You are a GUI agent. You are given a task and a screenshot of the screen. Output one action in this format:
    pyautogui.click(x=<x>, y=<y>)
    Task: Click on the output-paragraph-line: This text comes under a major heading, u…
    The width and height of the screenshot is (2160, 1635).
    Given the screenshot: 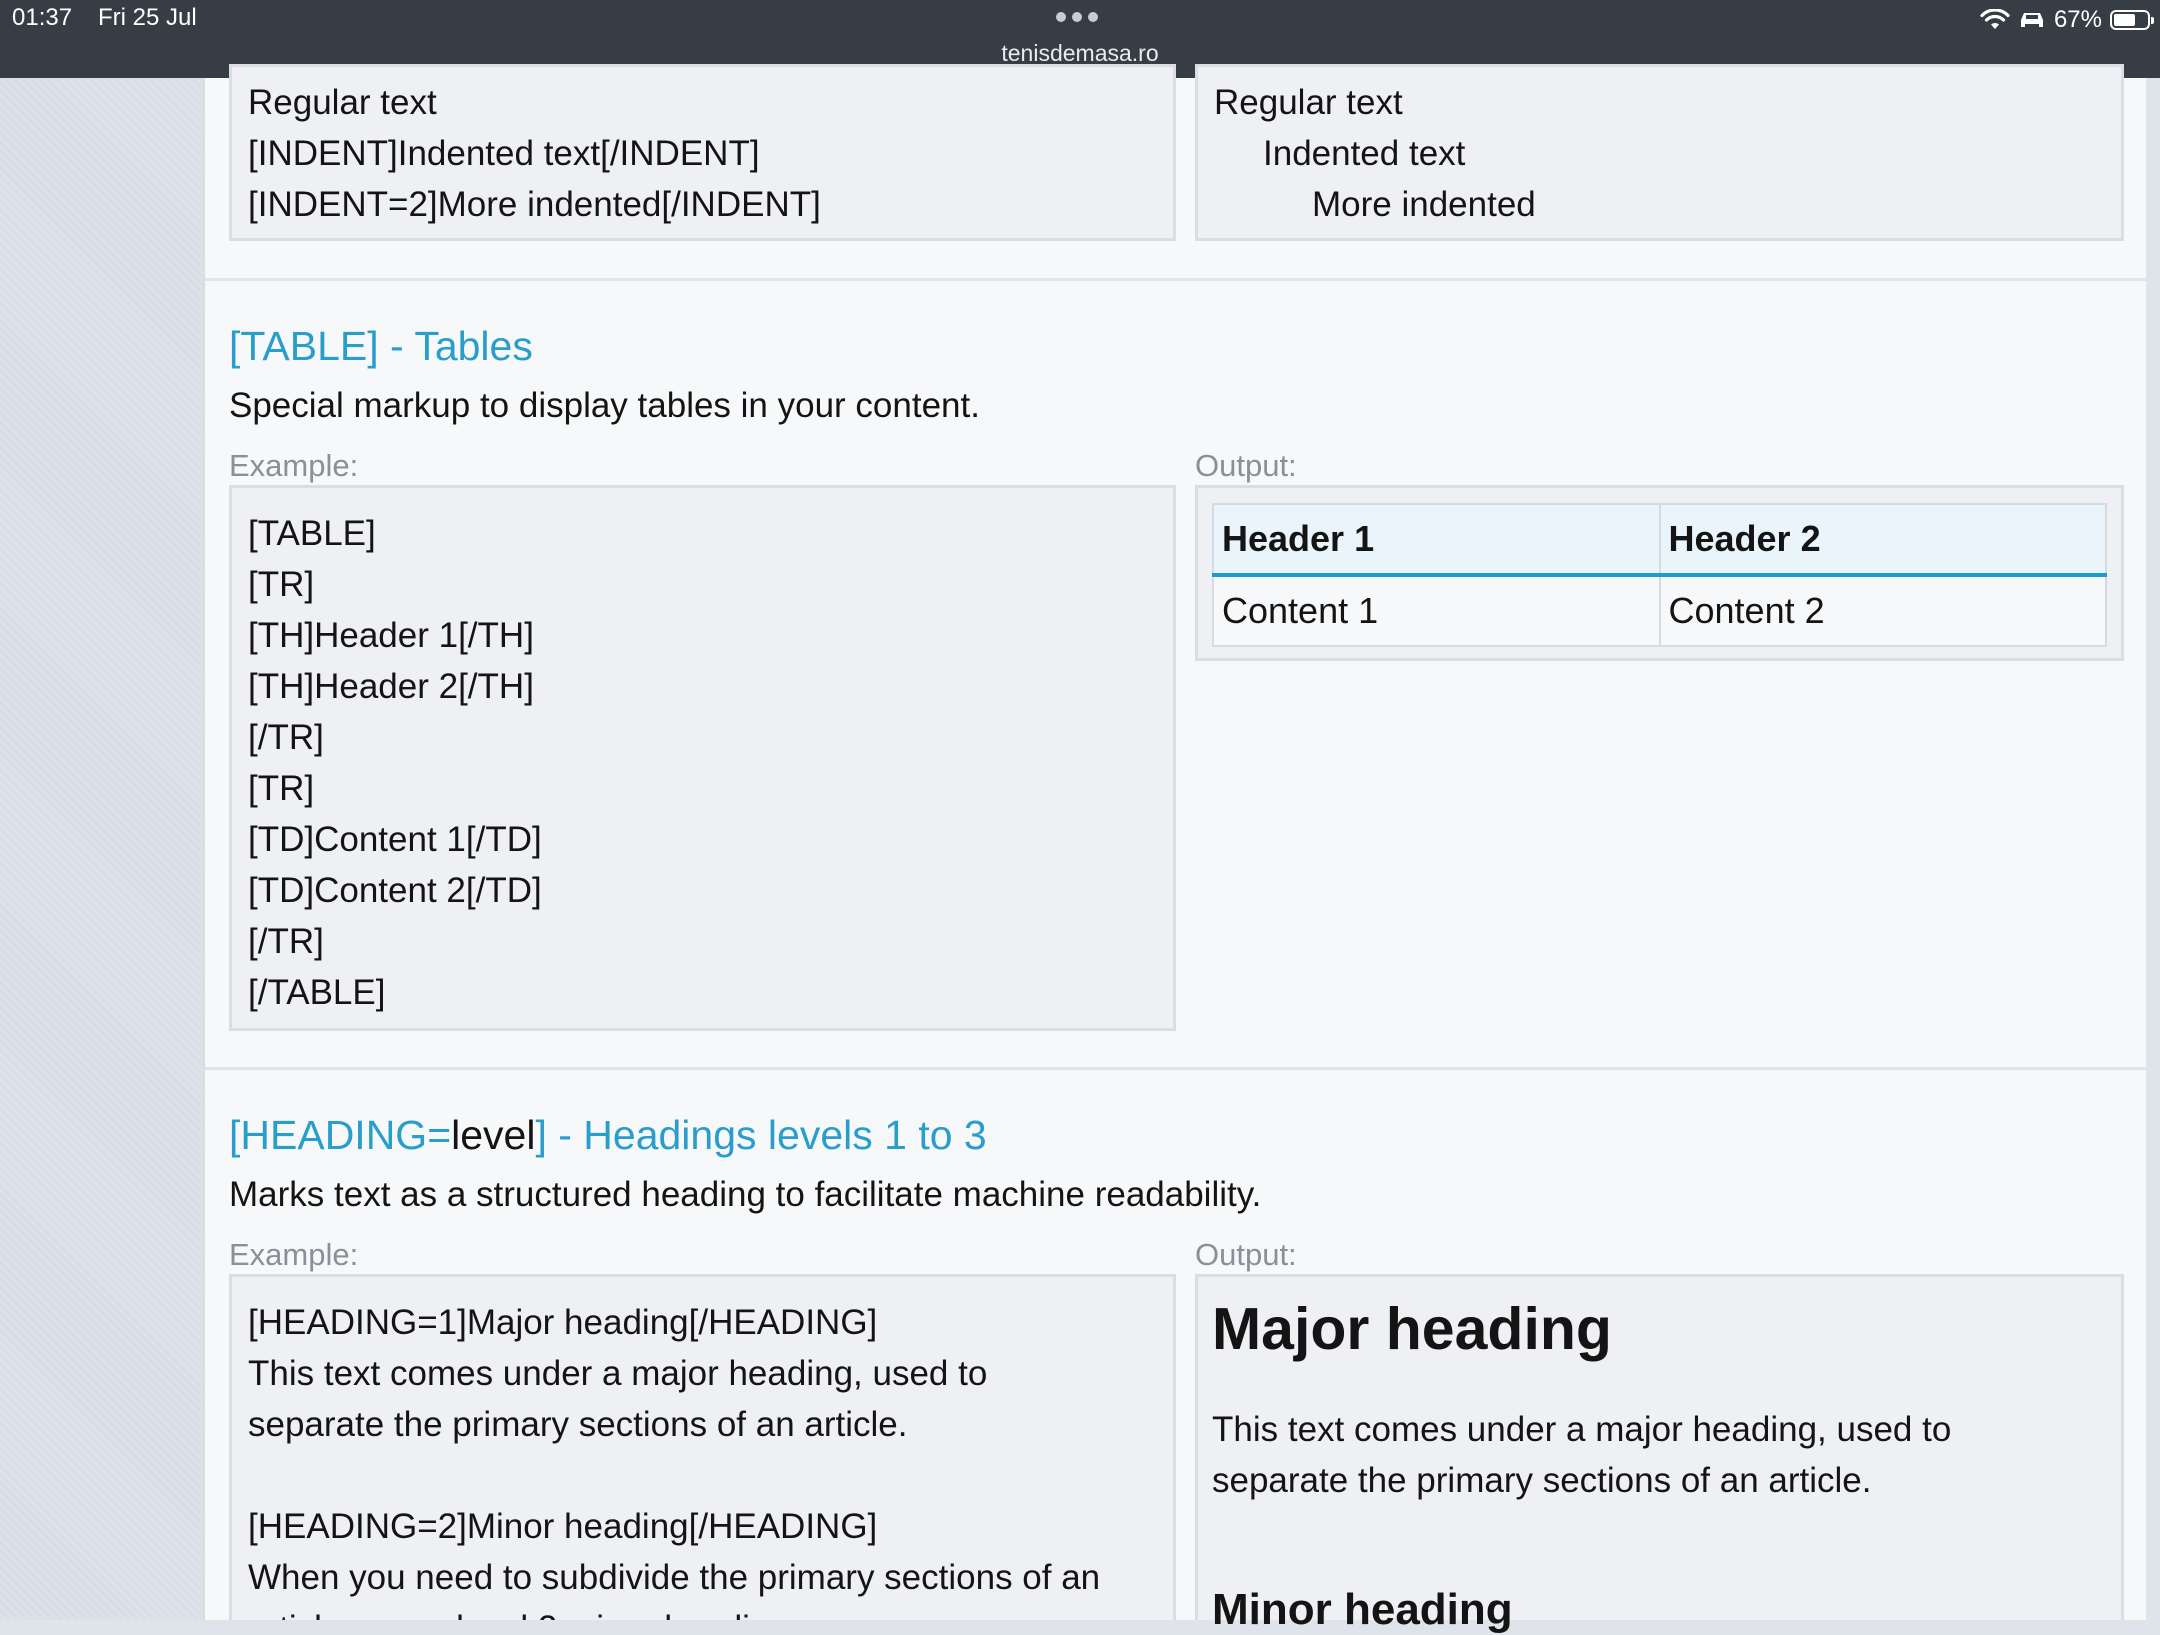 What is the action you would take?
    pyautogui.click(x=1582, y=1429)
    